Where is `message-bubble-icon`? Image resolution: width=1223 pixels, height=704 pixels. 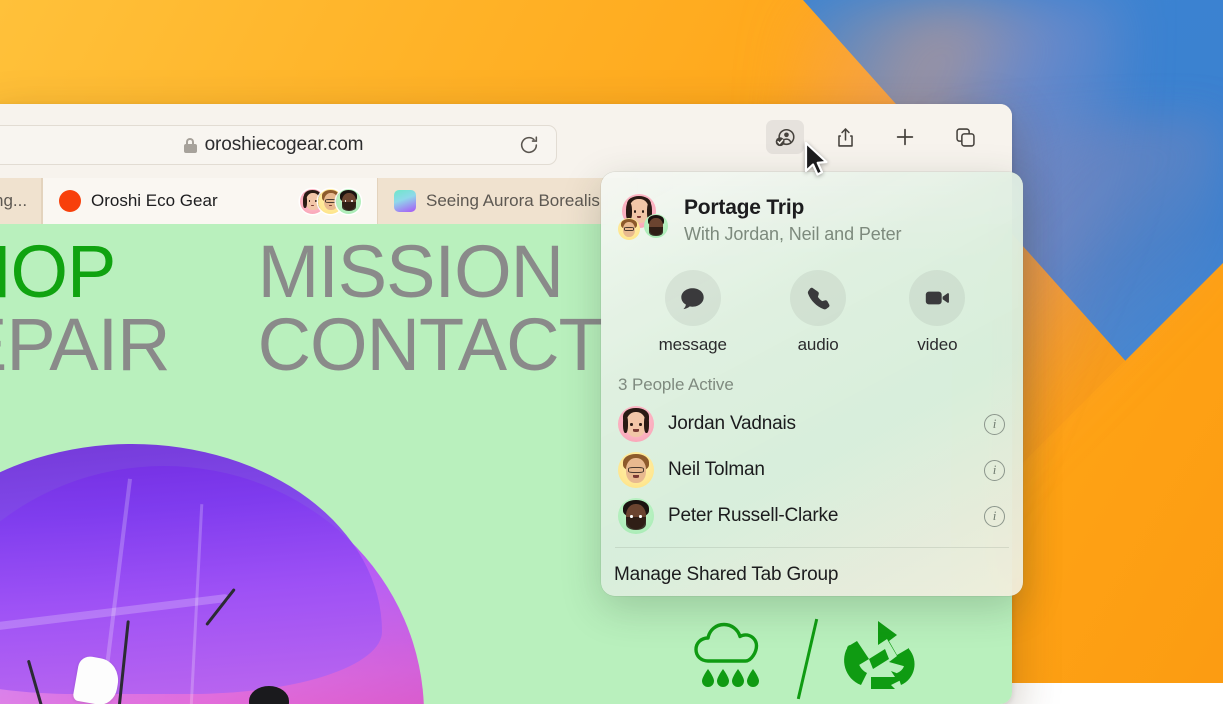 message-bubble-icon is located at coordinates (692, 298).